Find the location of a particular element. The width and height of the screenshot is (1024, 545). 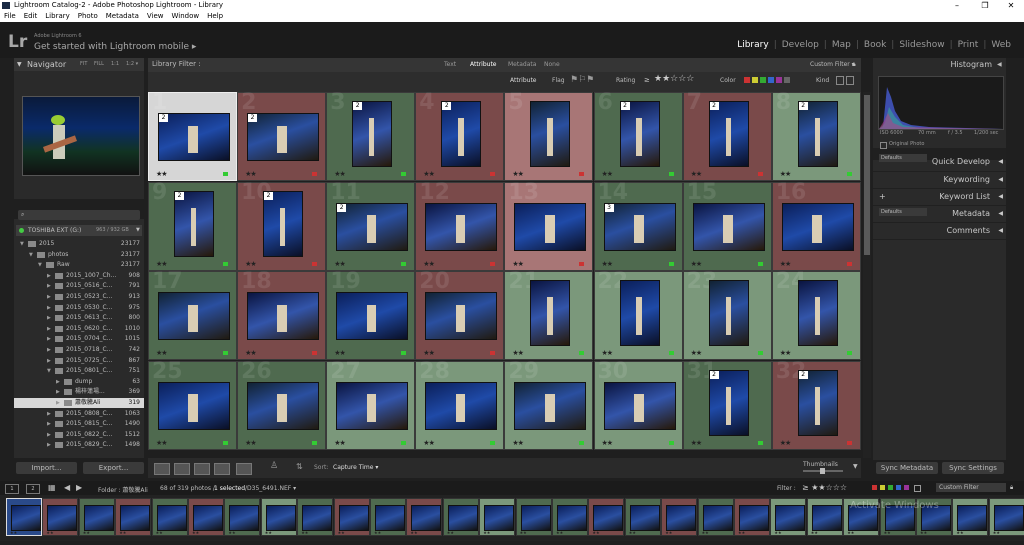

filmstrip-custom-filter: Custom Filter is located at coordinates (971, 487).